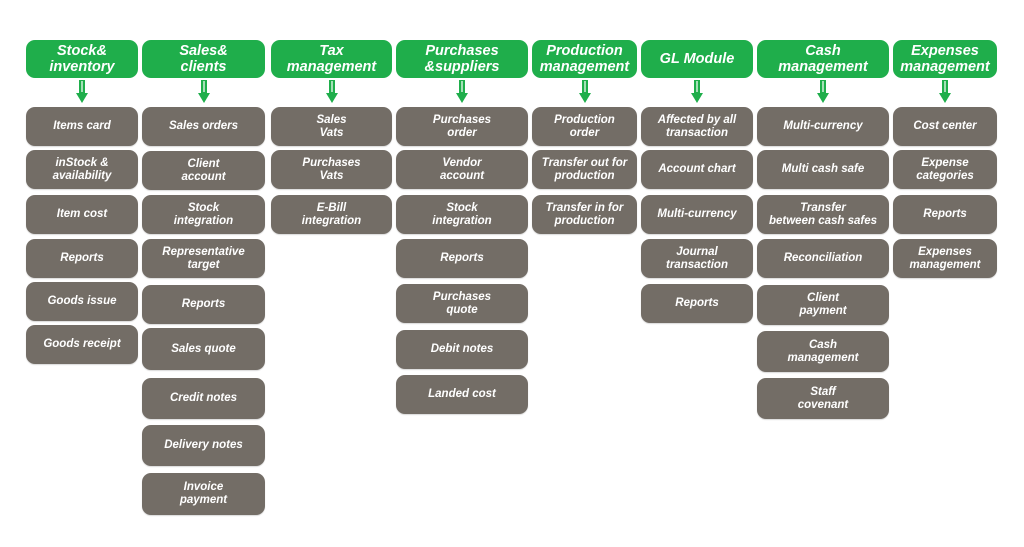 The width and height of the screenshot is (1024, 547). I want to click on feature-box: Goods issue, so click(82, 301).